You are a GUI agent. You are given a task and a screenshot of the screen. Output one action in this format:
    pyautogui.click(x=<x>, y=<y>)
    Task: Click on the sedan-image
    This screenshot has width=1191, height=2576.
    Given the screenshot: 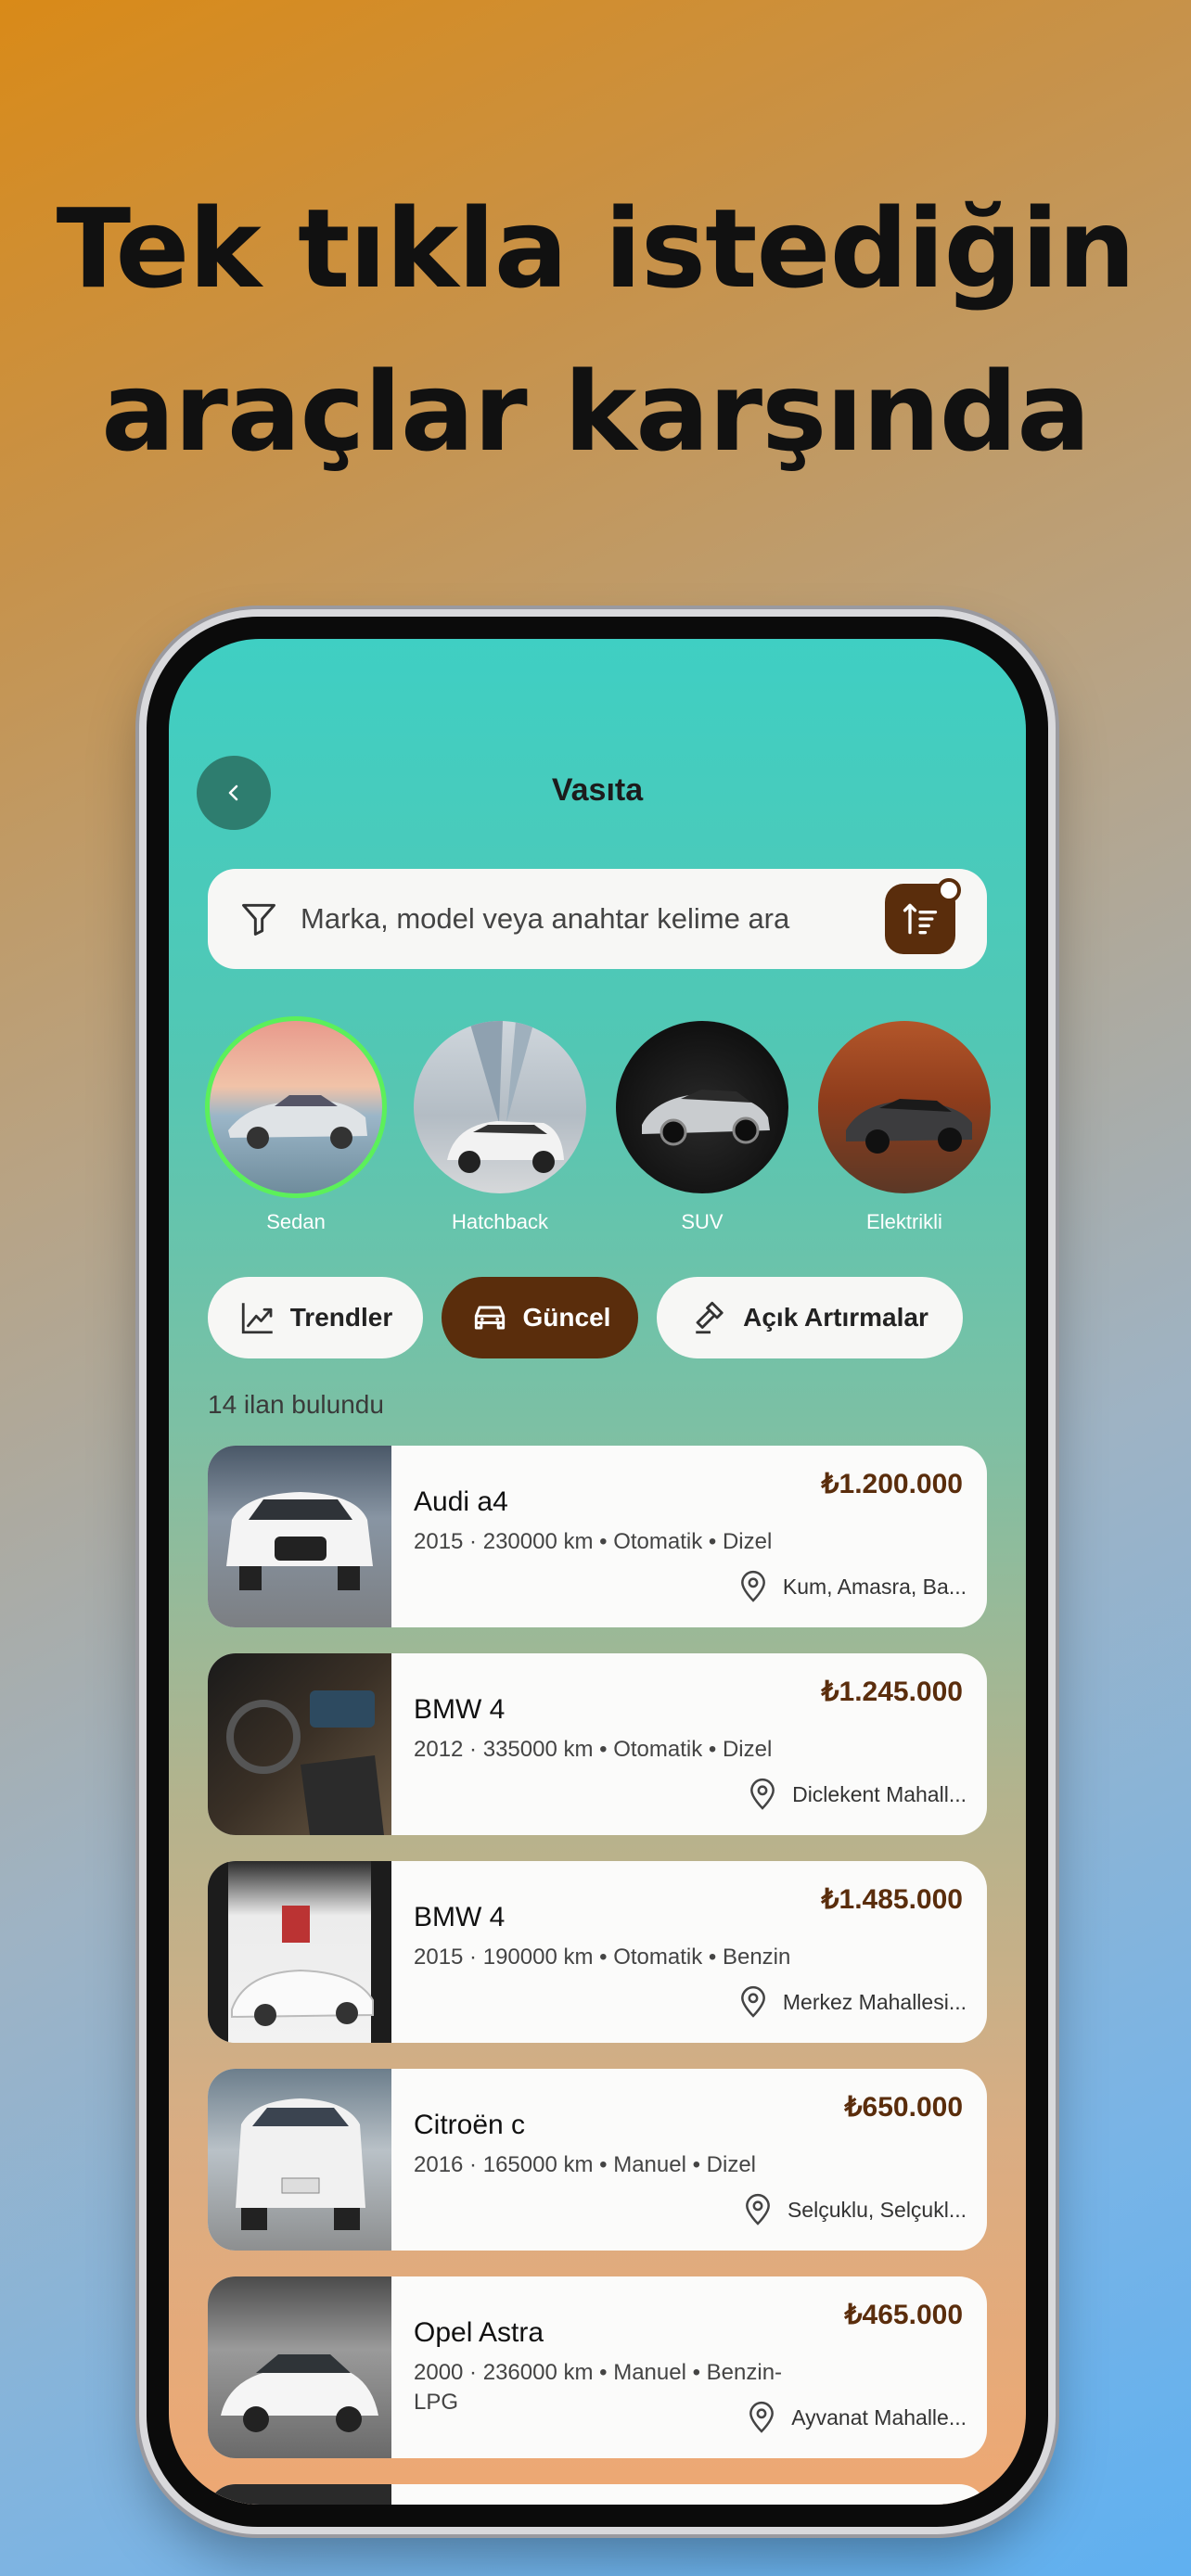 What is the action you would take?
    pyautogui.click(x=296, y=1107)
    